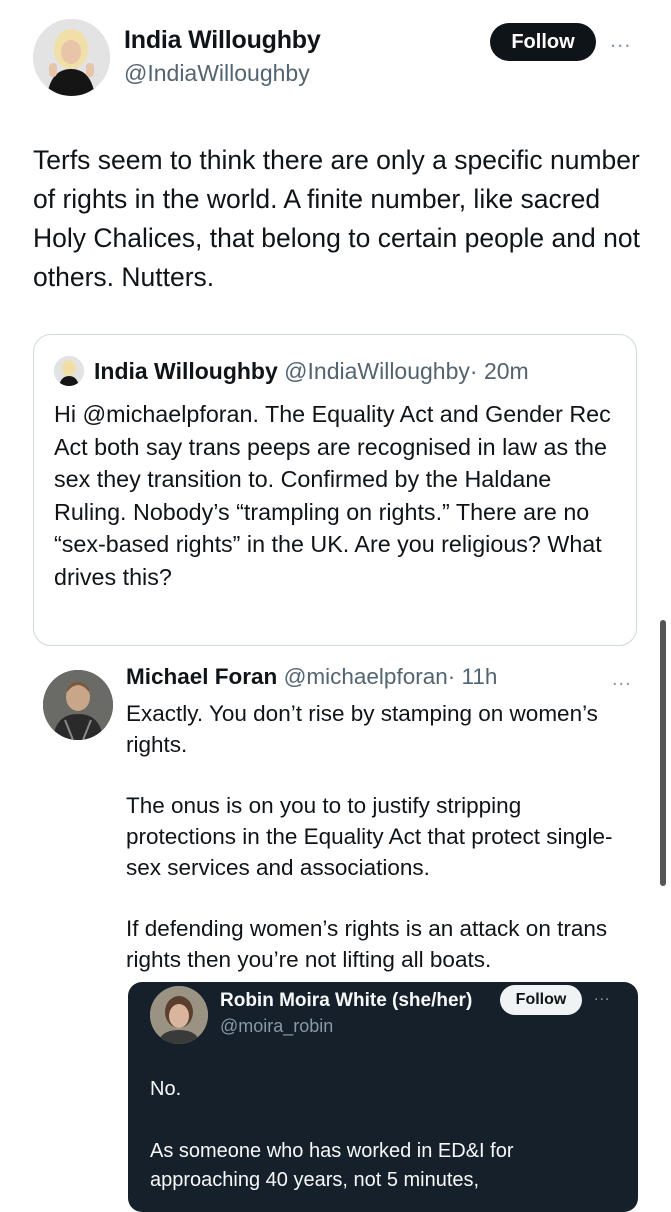  What do you see at coordinates (222, 40) in the screenshot?
I see `author-name: India Willoughby` at bounding box center [222, 40].